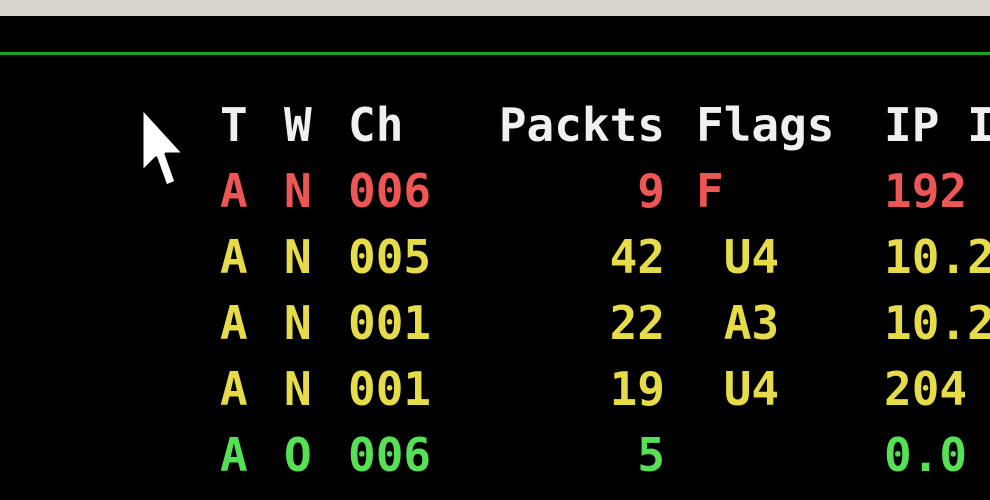 The image size is (990, 500). What do you see at coordinates (651, 455) in the screenshot?
I see `cell-packets: 5` at bounding box center [651, 455].